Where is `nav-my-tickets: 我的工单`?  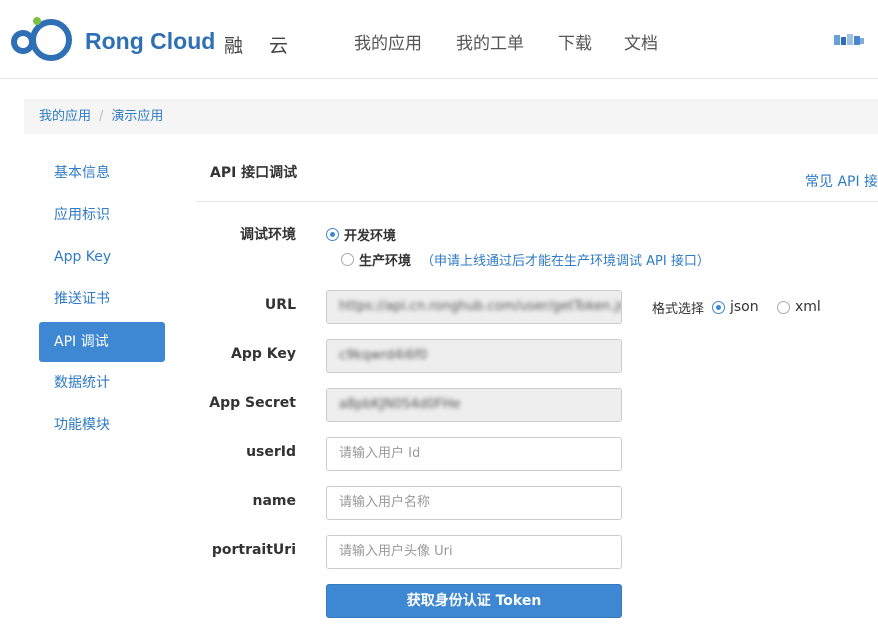 nav-my-tickets: 我的工单 is located at coordinates (490, 41).